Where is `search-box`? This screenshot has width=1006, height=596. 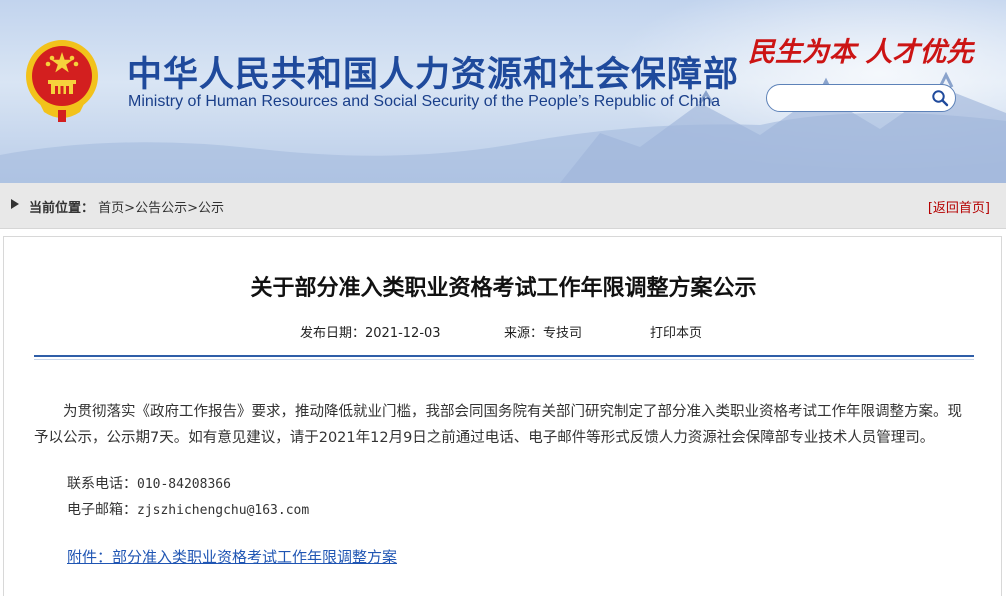 search-box is located at coordinates (861, 98).